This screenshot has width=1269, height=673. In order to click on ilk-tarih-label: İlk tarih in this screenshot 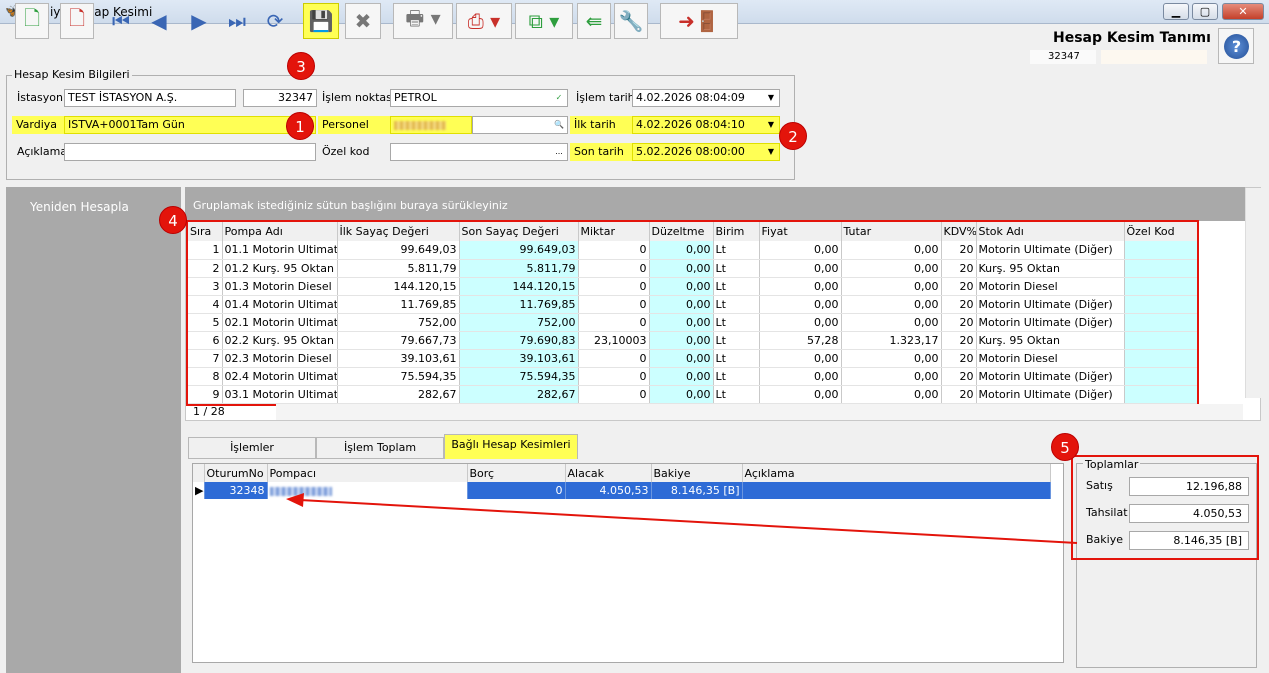, I will do `click(601, 125)`.